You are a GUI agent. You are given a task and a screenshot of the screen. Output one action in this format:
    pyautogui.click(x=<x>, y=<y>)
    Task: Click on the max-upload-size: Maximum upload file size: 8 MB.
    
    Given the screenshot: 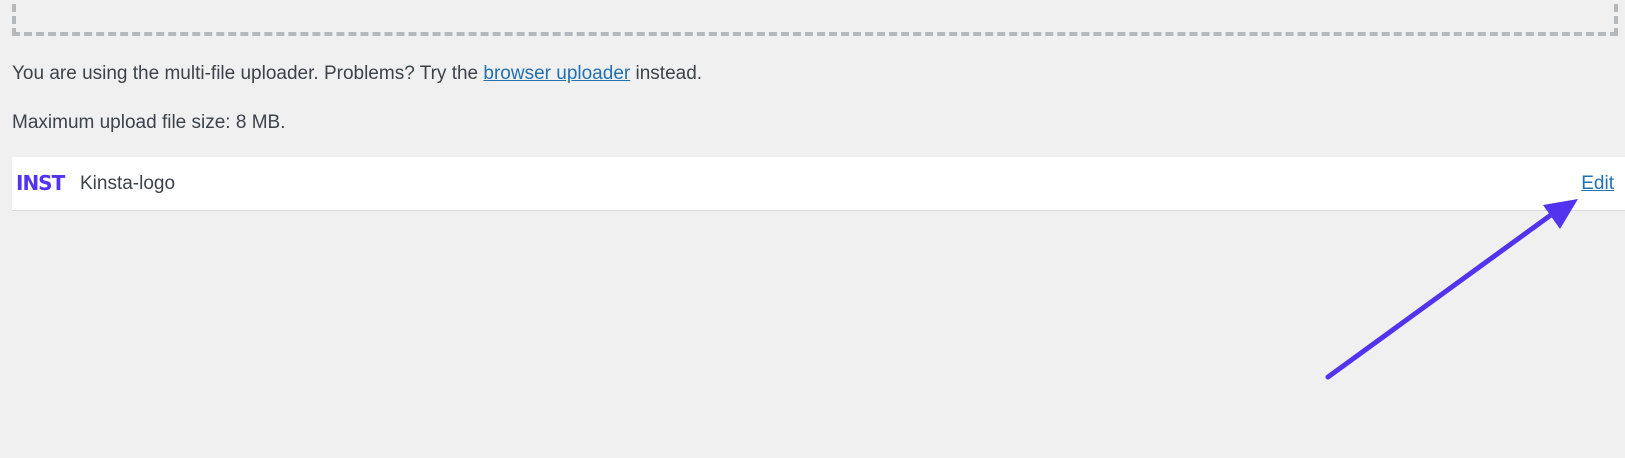 What is the action you would take?
    pyautogui.click(x=149, y=122)
    